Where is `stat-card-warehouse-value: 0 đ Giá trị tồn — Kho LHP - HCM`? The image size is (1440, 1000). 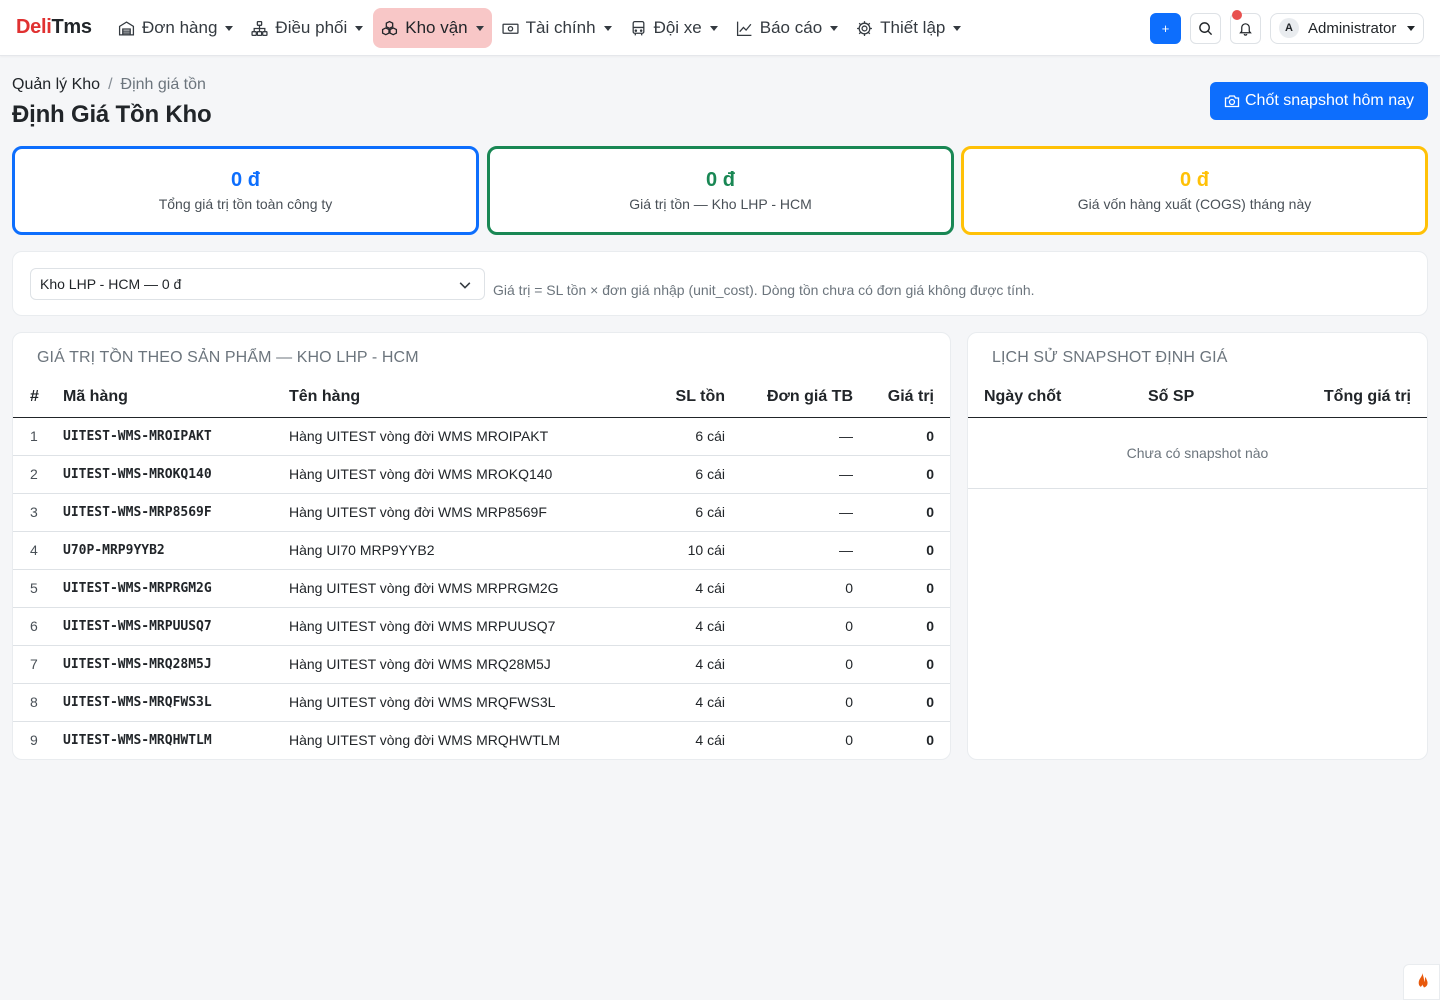 stat-card-warehouse-value: 0 đ Giá trị tồn — Kho LHP - HCM is located at coordinates (720, 190).